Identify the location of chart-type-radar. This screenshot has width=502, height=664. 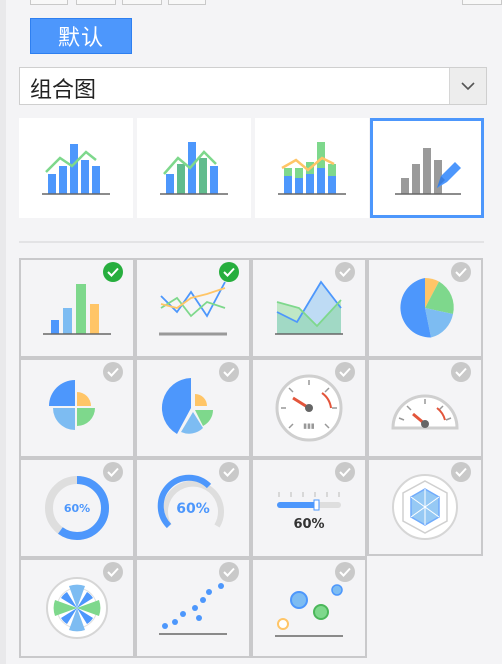
(425, 507).